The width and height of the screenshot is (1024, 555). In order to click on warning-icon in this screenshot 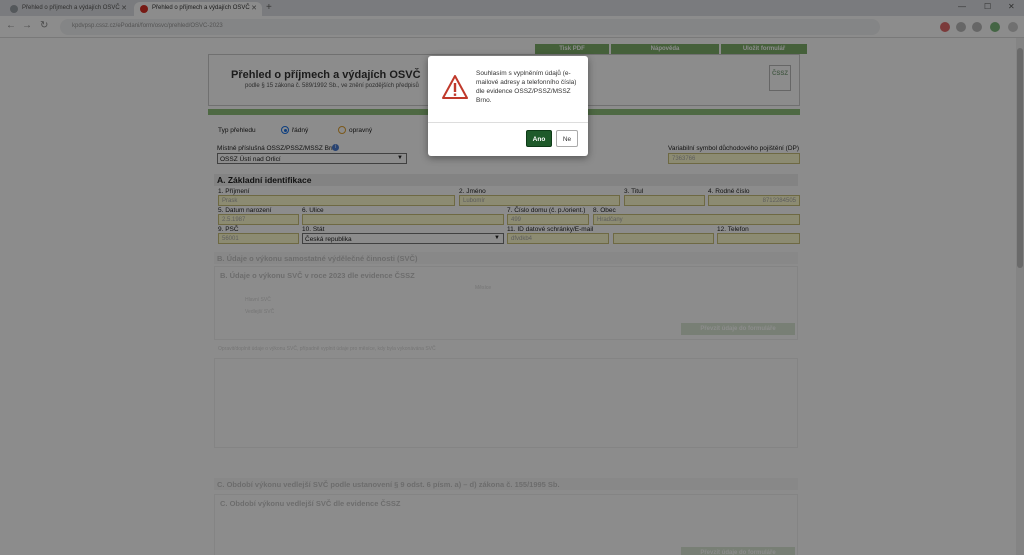, I will do `click(455, 87)`.